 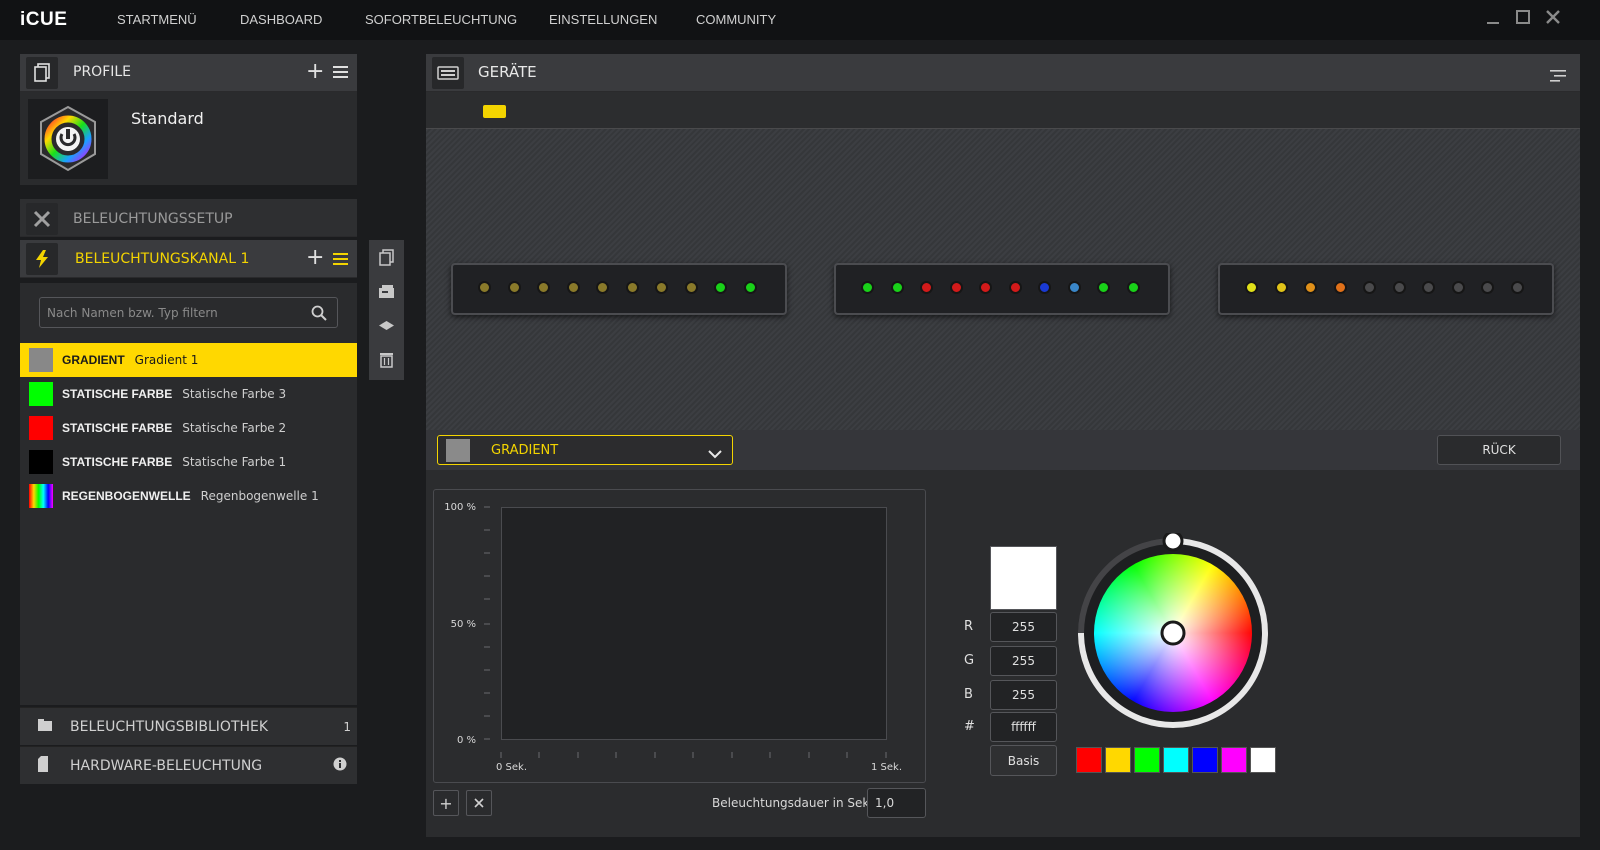 I want to click on layer-item-static-3: STATISCHE FARBE Statische Farbe 3, so click(x=188, y=394).